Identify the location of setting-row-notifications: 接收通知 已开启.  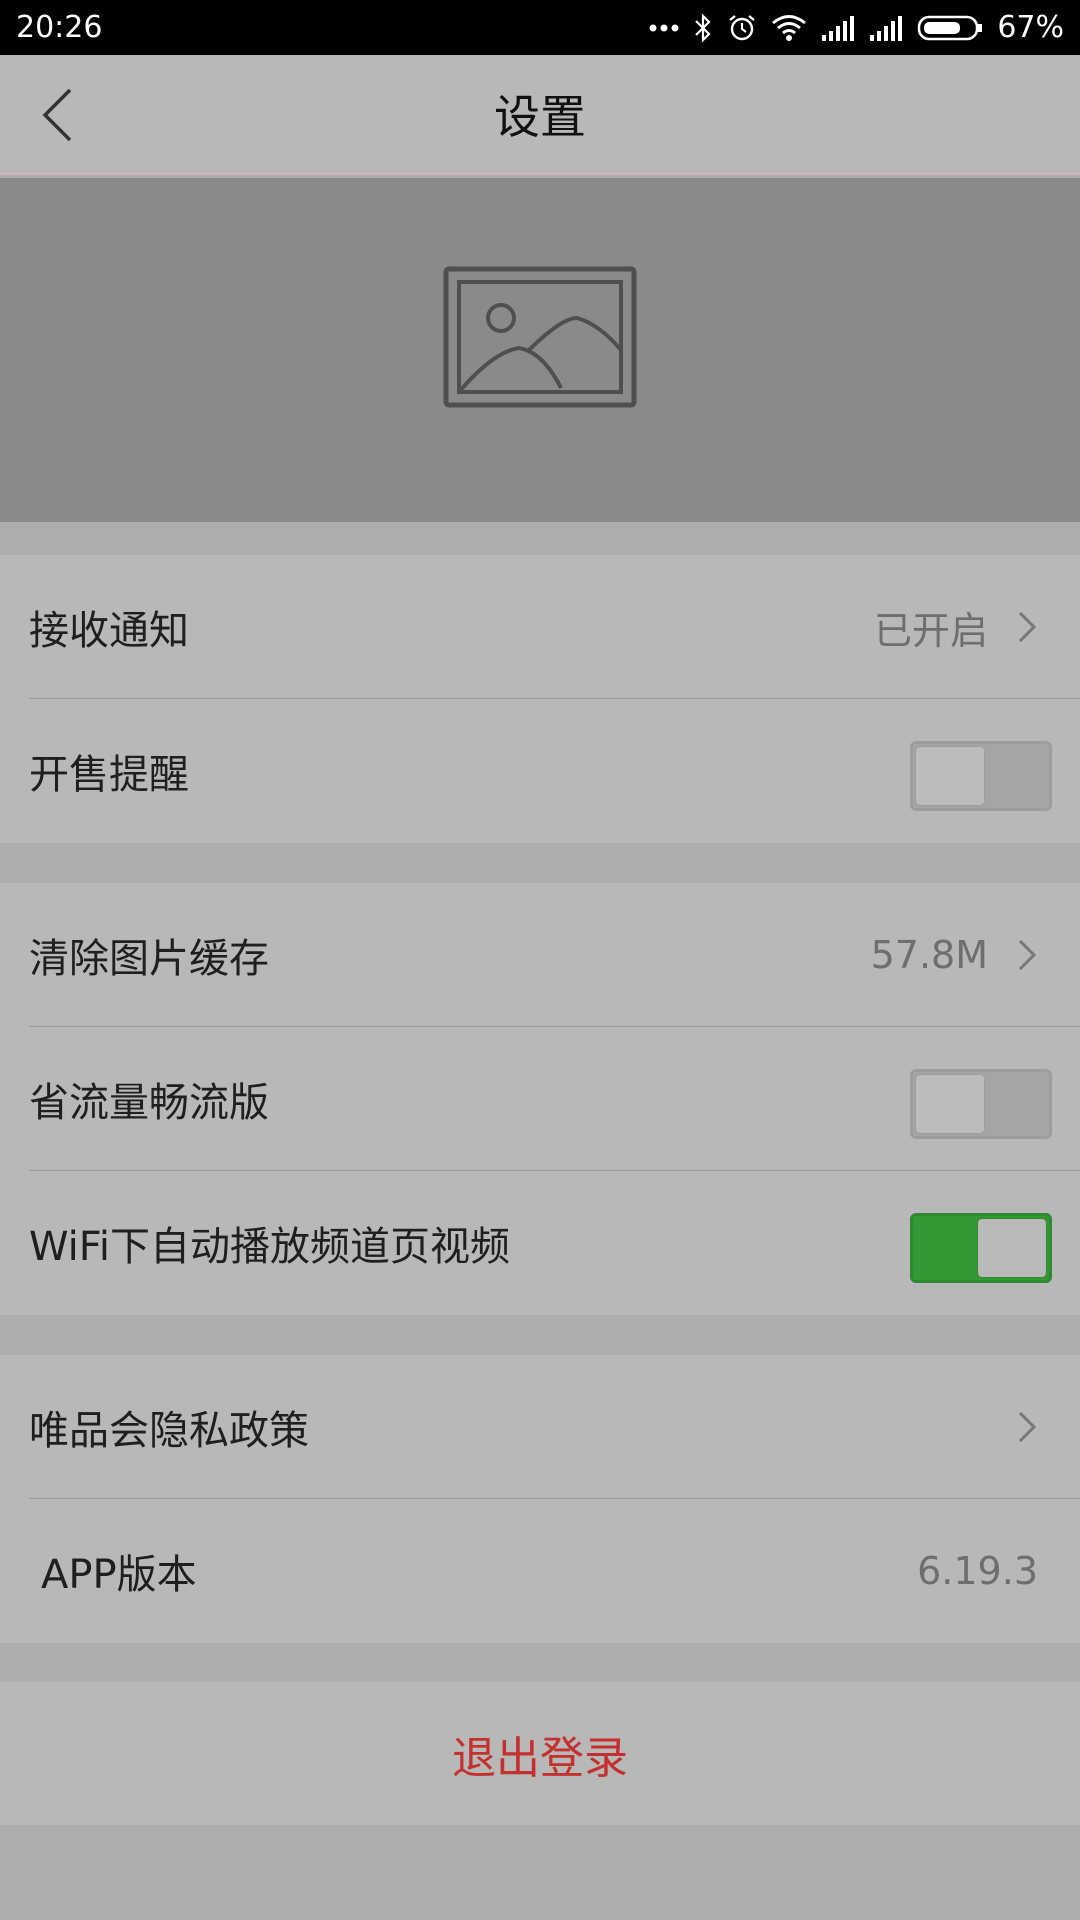
(540, 627).